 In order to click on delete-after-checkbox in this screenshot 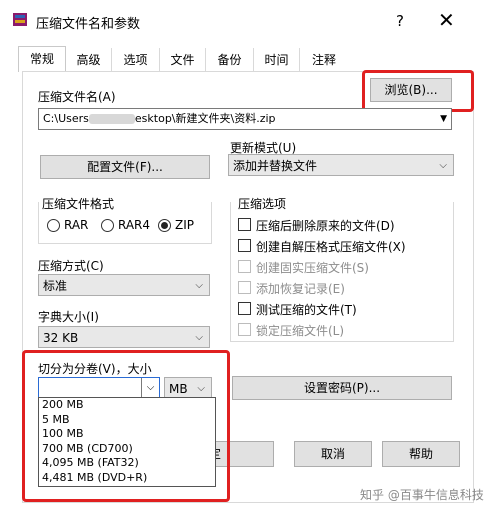, I will do `click(244, 224)`.